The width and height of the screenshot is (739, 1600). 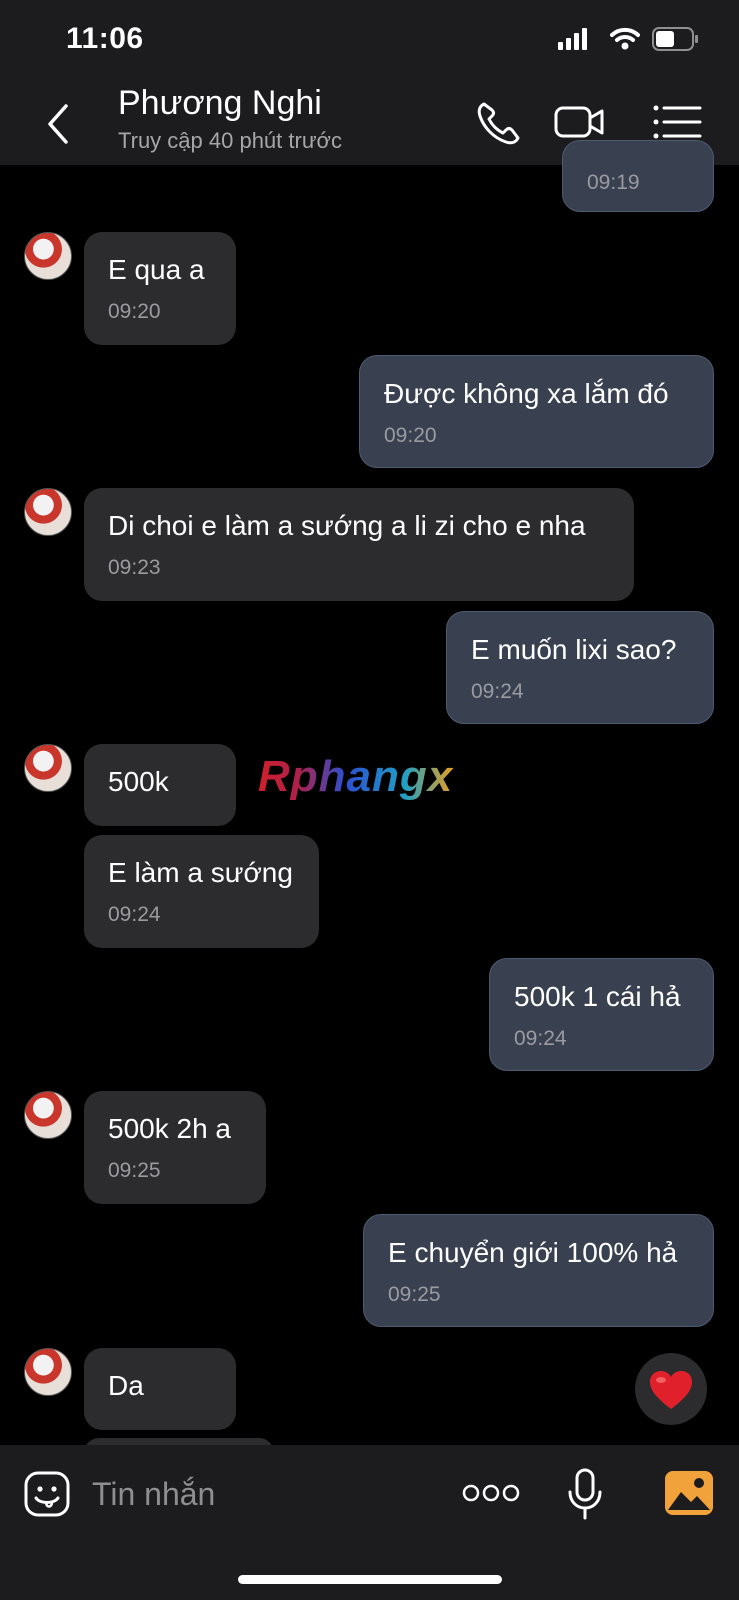 What do you see at coordinates (675, 39) in the screenshot?
I see `battery-icon` at bounding box center [675, 39].